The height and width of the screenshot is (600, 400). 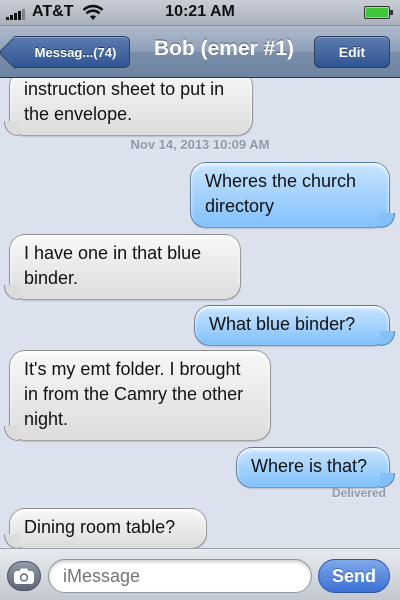 I want to click on back-button-container: Messag...(74), so click(x=70, y=52).